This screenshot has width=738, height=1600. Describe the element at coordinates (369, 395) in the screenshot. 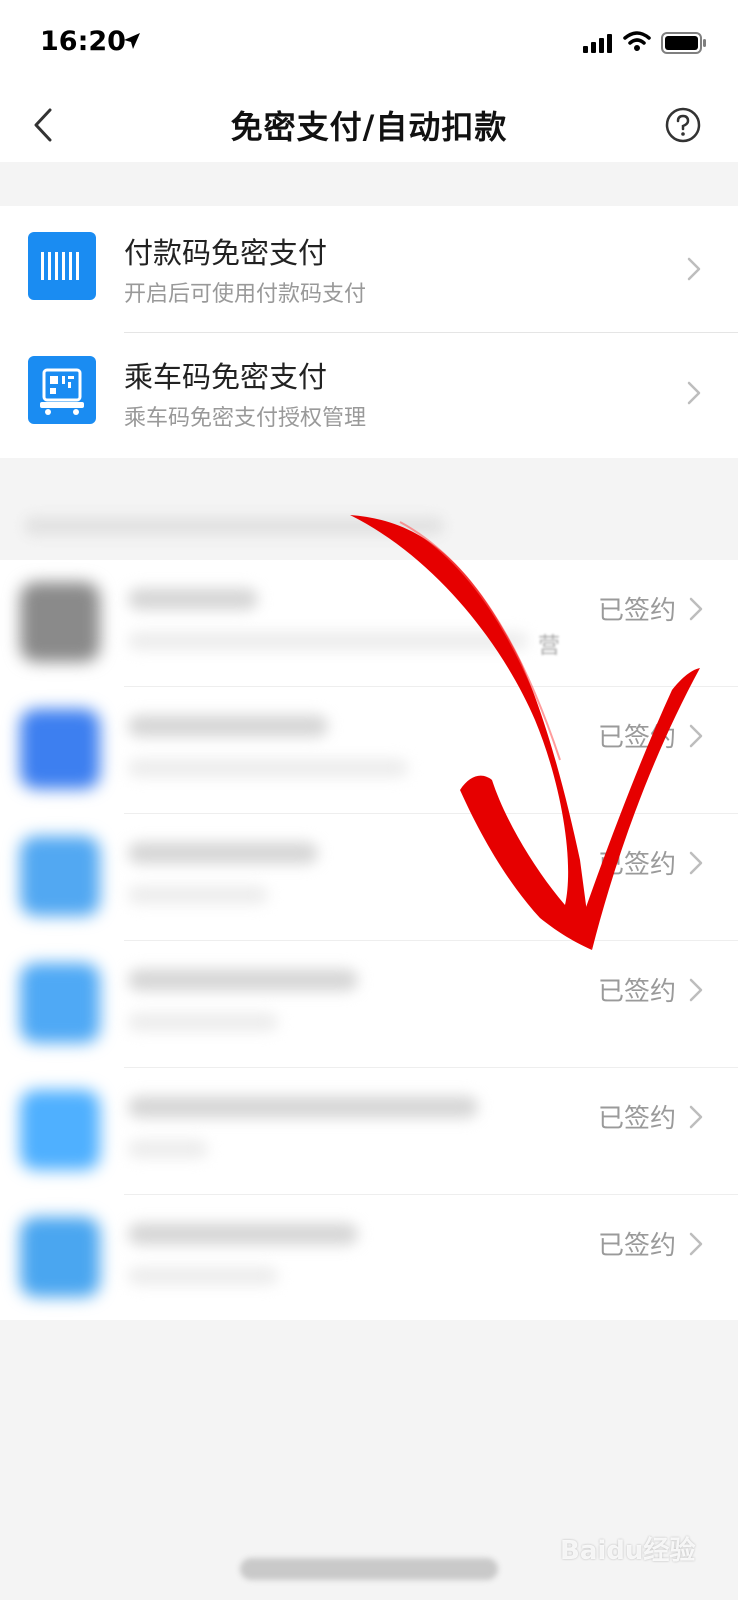

I see `list-item-transit-code: 乘车码免密支付 乘车码免密支付授权管理` at that location.